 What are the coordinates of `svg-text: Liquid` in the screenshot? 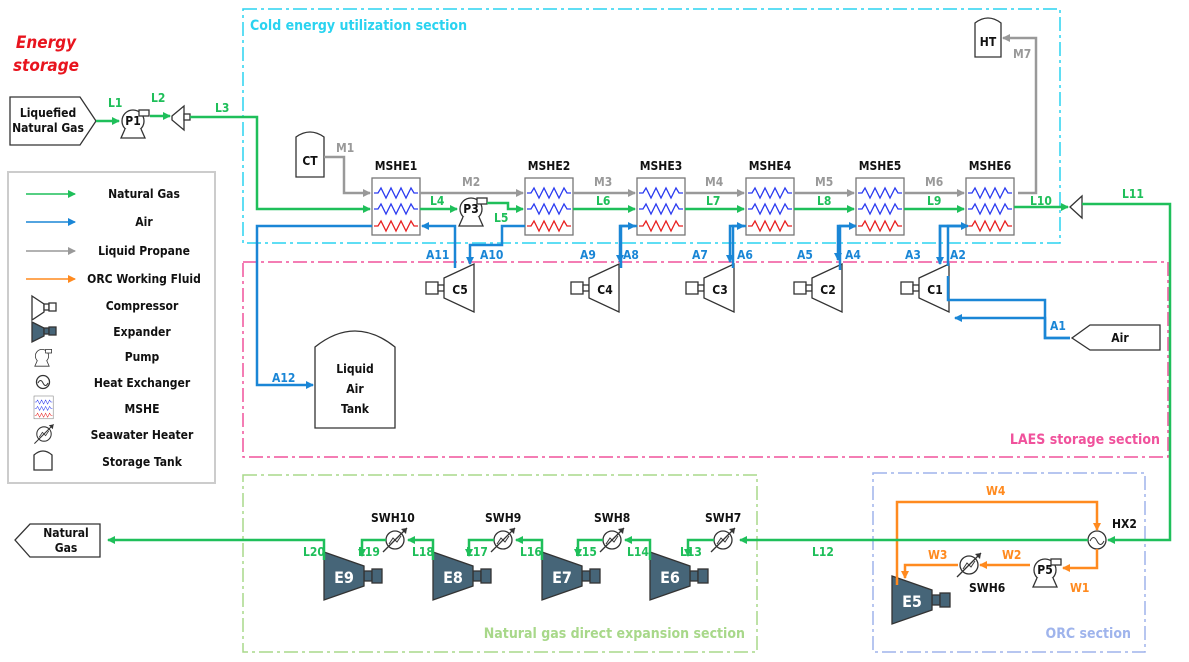 It's located at (354, 369).